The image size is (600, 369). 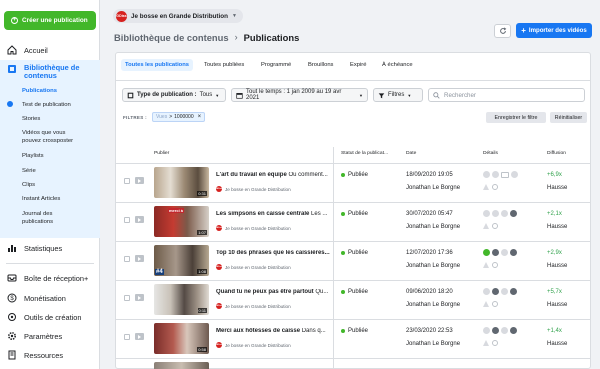 What do you see at coordinates (516, 117) in the screenshot?
I see `save-filter-button: Enregistrer le filtre` at bounding box center [516, 117].